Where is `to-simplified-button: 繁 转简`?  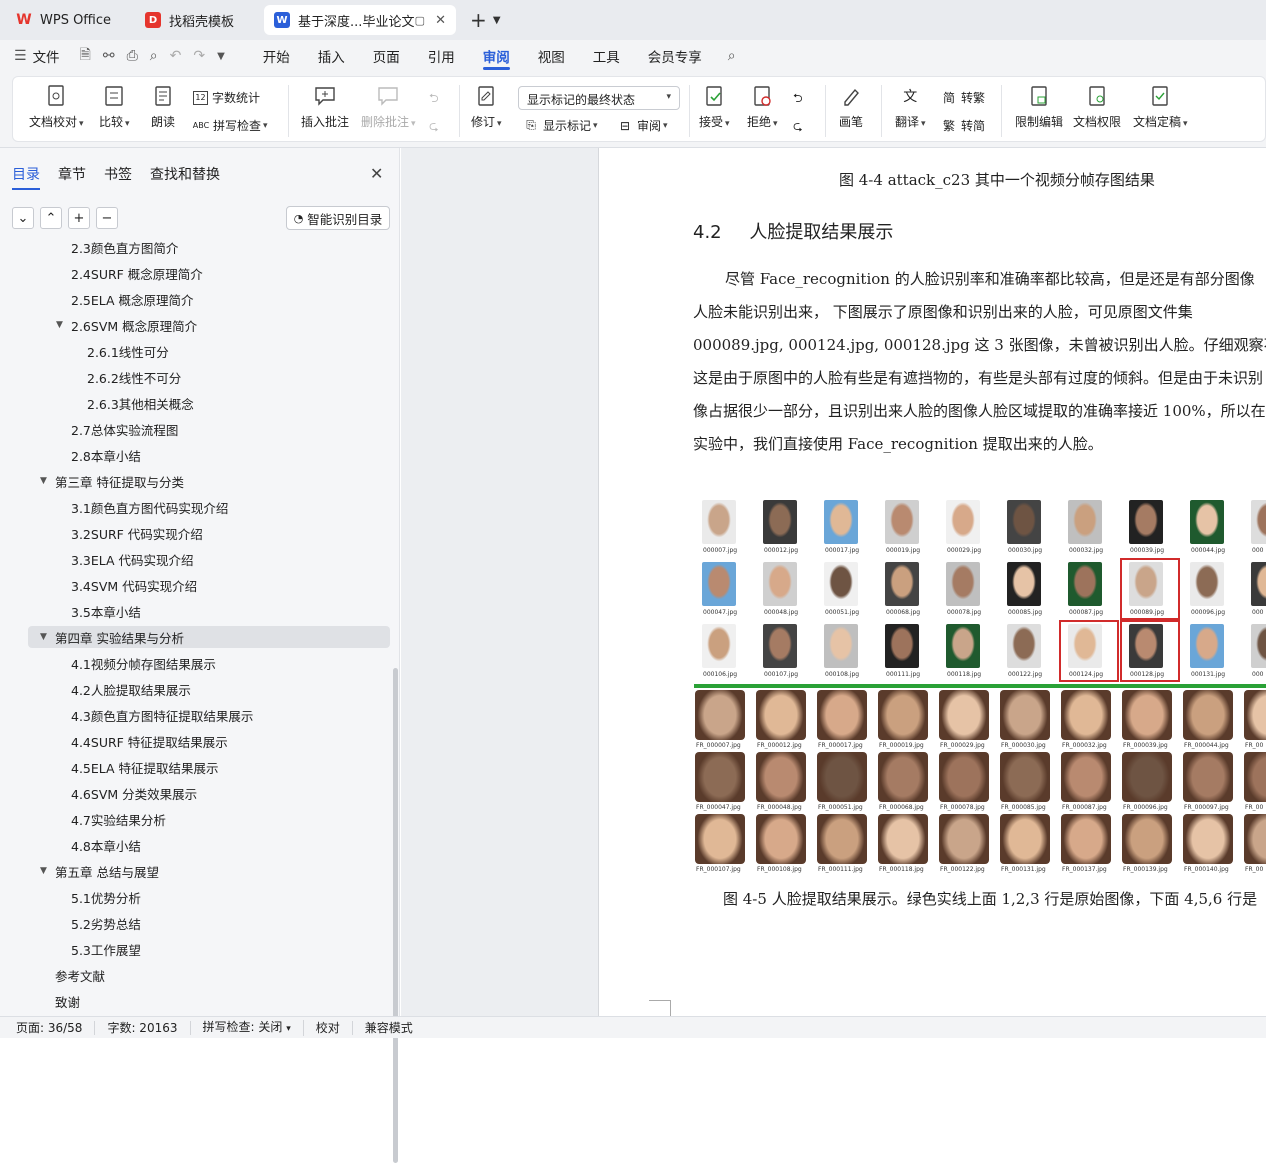
to-simplified-button: 繁 转简 is located at coordinates (963, 125).